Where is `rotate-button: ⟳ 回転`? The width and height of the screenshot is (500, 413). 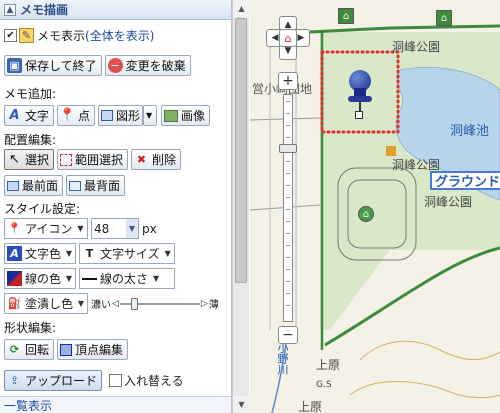
rotate-button: ⟳ 回転 is located at coordinates (29, 349).